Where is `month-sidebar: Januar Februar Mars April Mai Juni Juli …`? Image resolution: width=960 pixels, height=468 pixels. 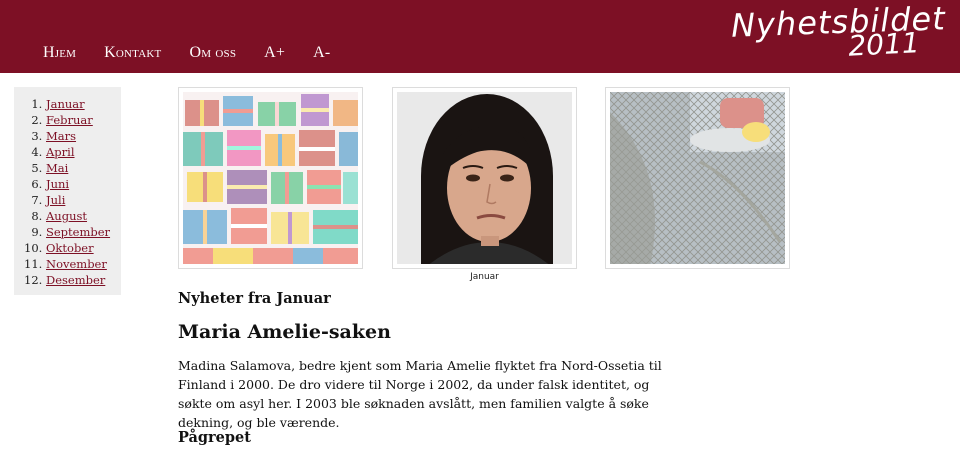
month-sidebar: Januar Februar Mars April Mai Juni Juli … is located at coordinates (67, 191).